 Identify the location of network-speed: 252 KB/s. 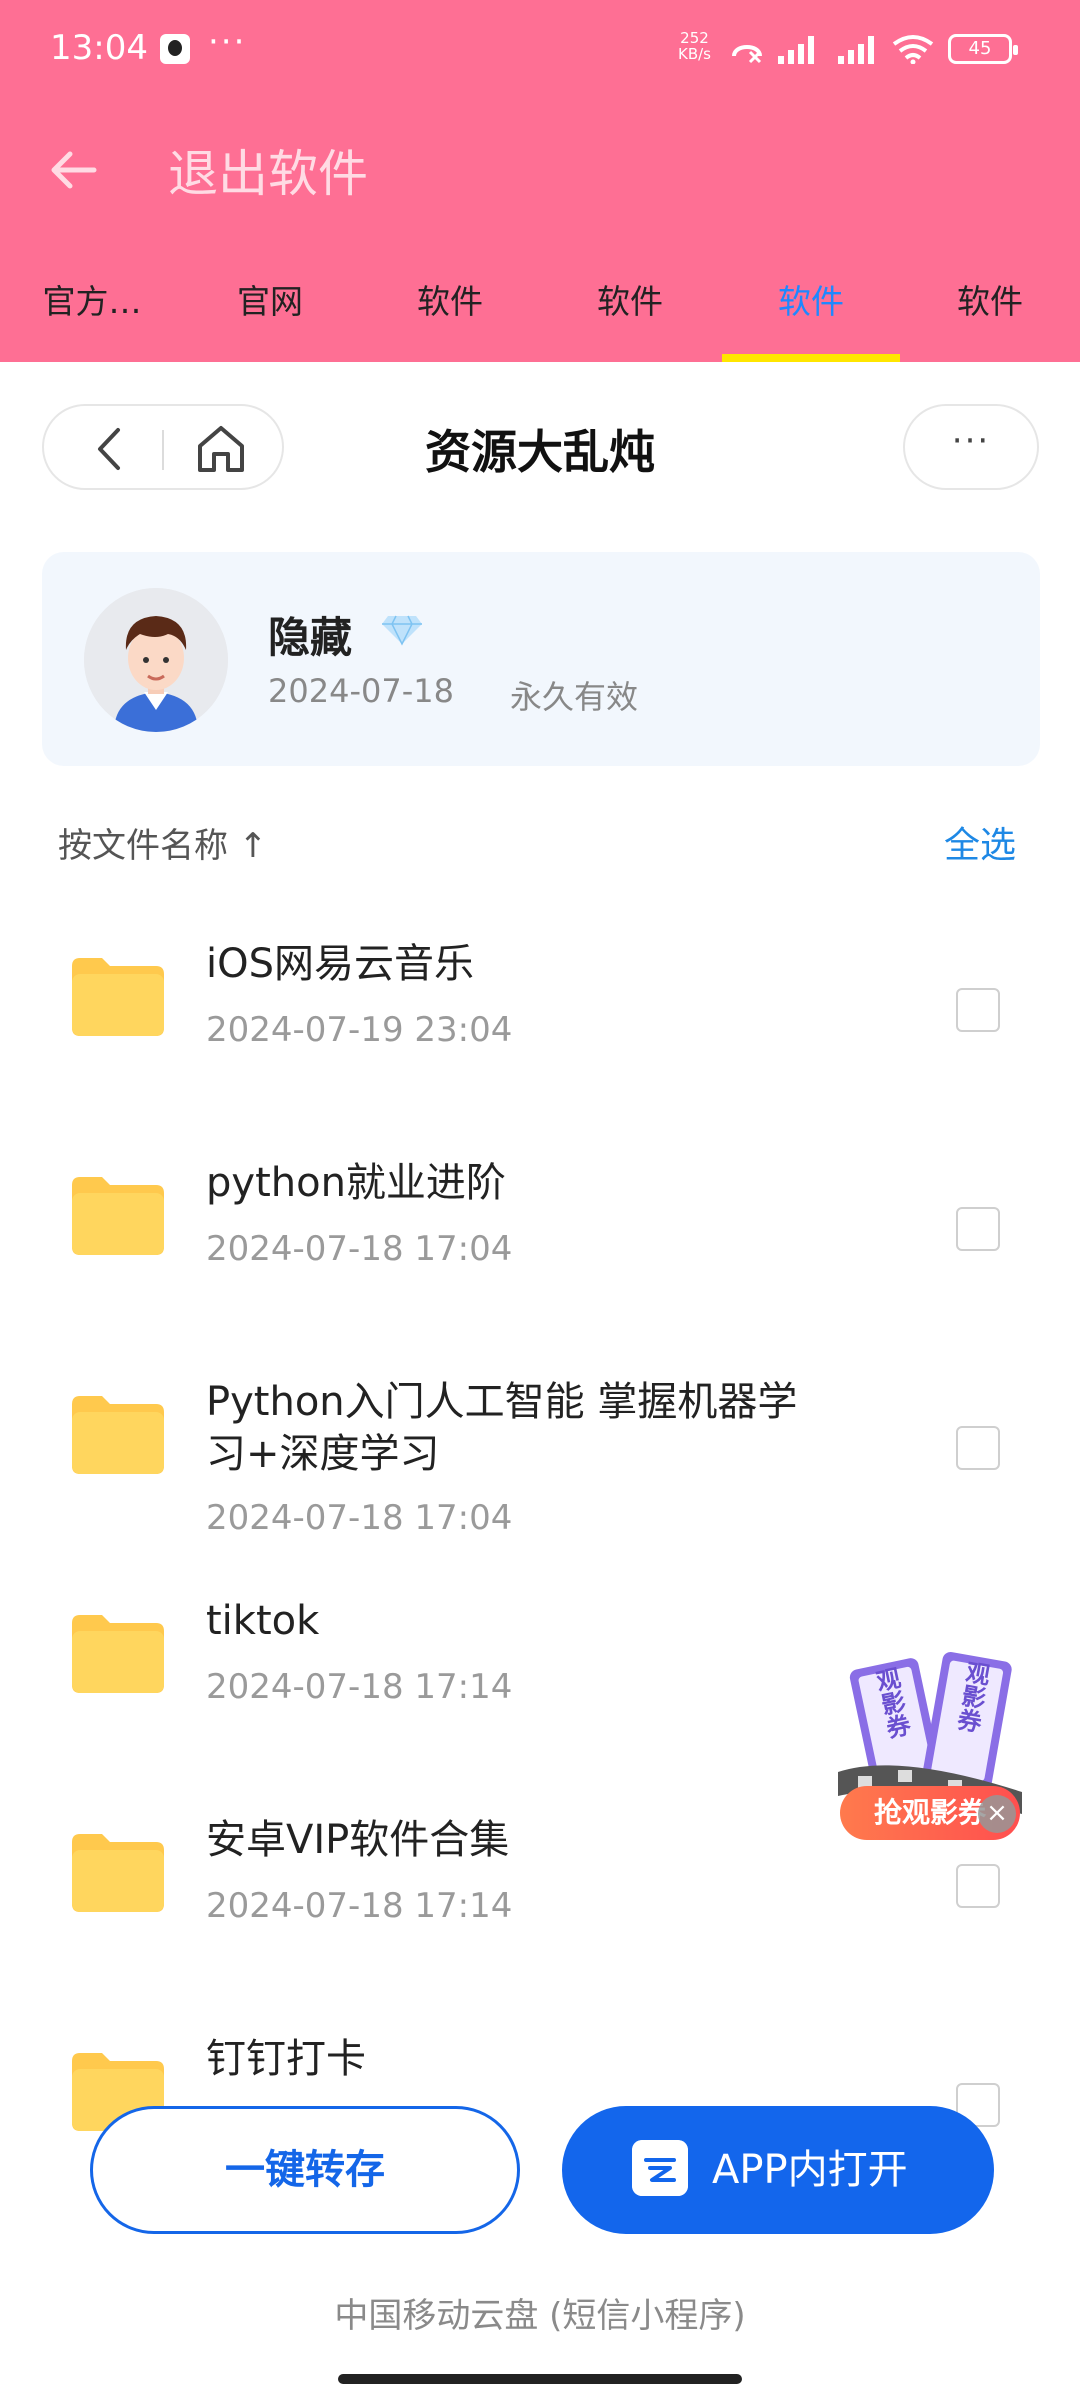
(694, 46).